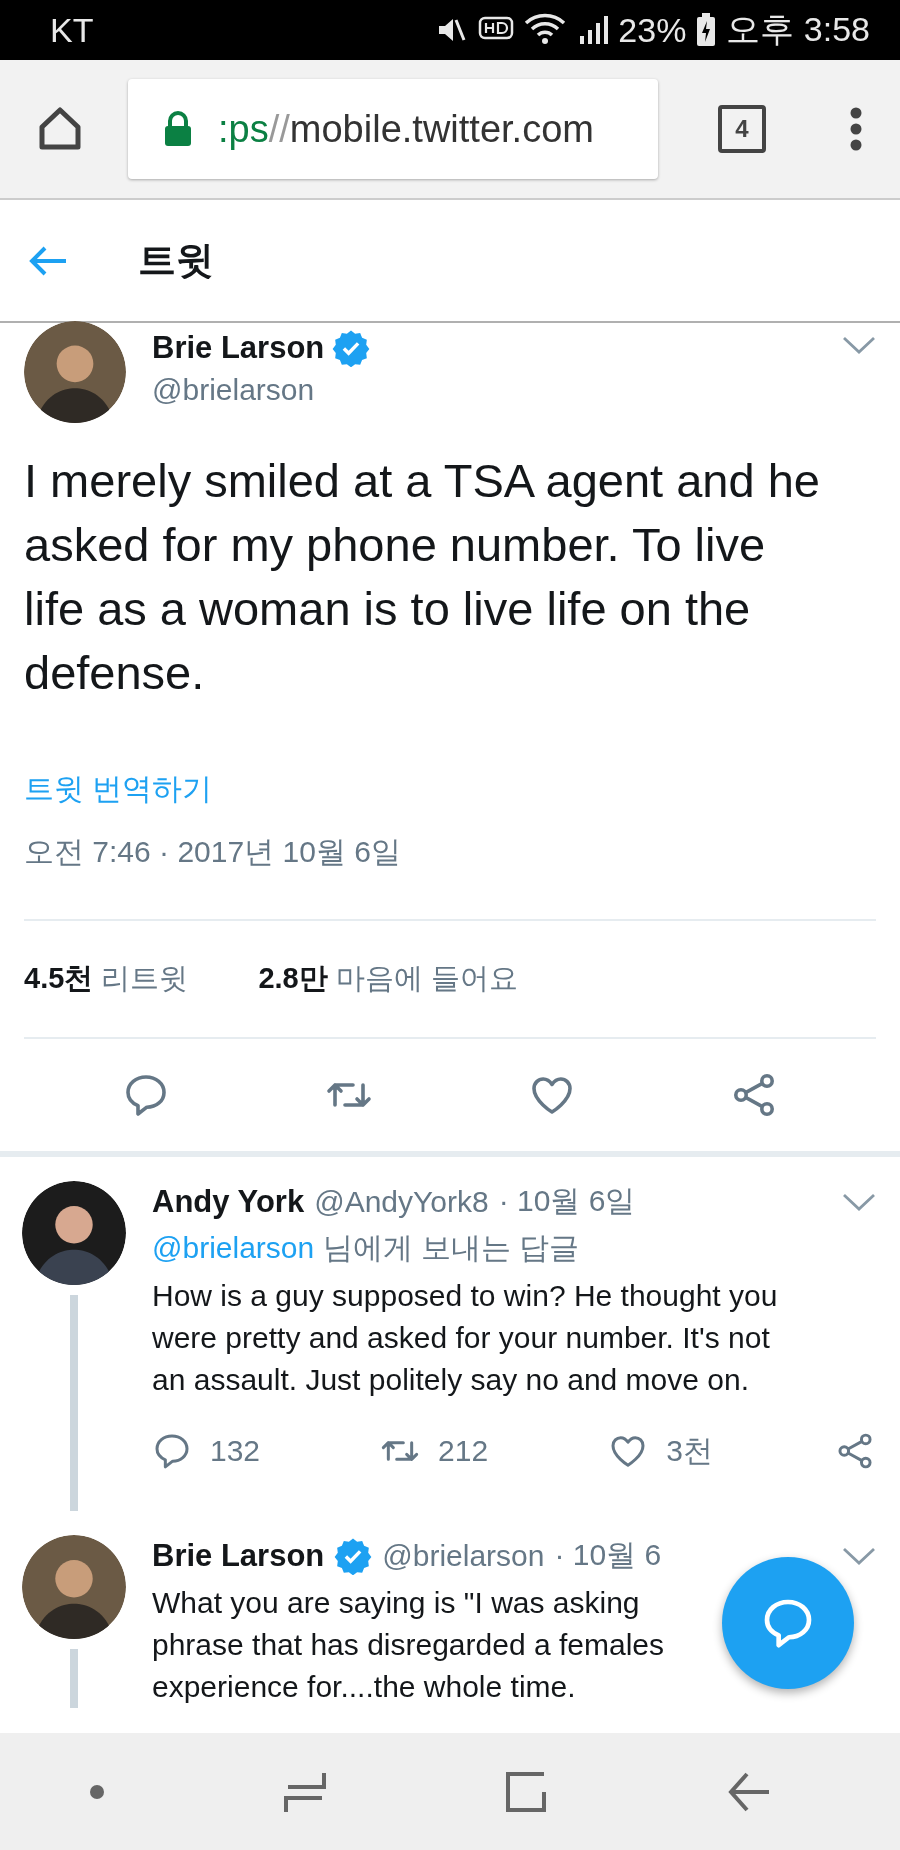 This screenshot has width=900, height=1850. I want to click on tab-count-button: 4, so click(742, 129).